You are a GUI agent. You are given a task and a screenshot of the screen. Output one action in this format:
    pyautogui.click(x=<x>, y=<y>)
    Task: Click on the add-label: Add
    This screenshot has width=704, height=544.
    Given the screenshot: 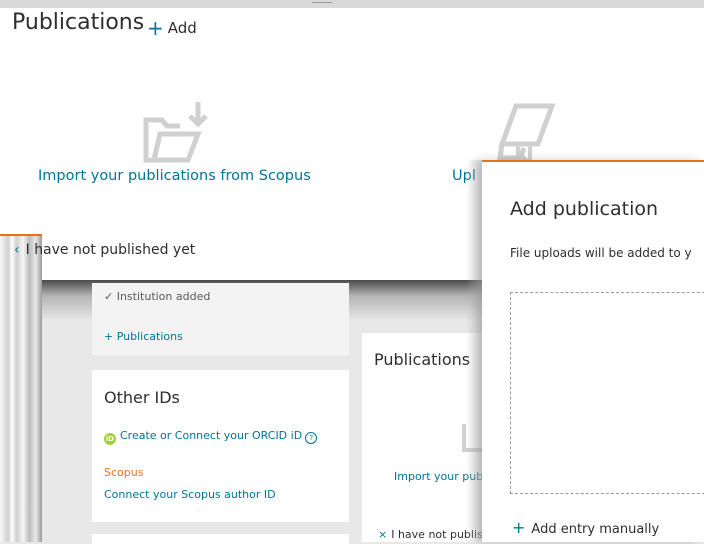 What is the action you would take?
    pyautogui.click(x=182, y=28)
    